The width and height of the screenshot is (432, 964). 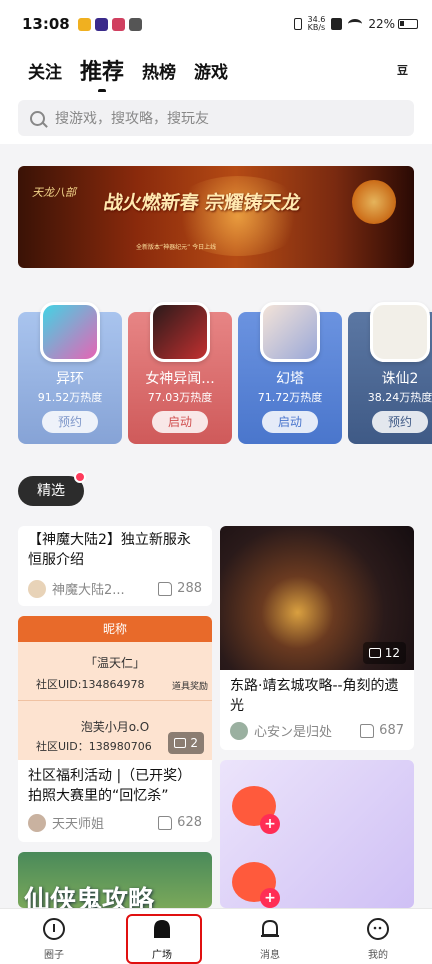 What do you see at coordinates (89, 897) in the screenshot?
I see `card-image-text: 仙侠鬼攻略` at bounding box center [89, 897].